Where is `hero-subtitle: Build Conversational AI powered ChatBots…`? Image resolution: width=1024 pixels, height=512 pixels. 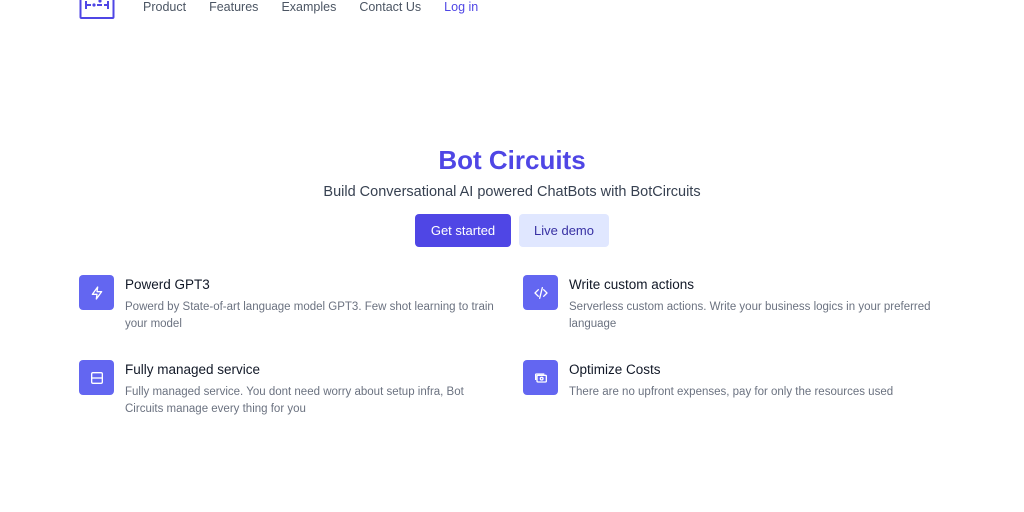
hero-subtitle: Build Conversational AI powered ChatBots… is located at coordinates (512, 192).